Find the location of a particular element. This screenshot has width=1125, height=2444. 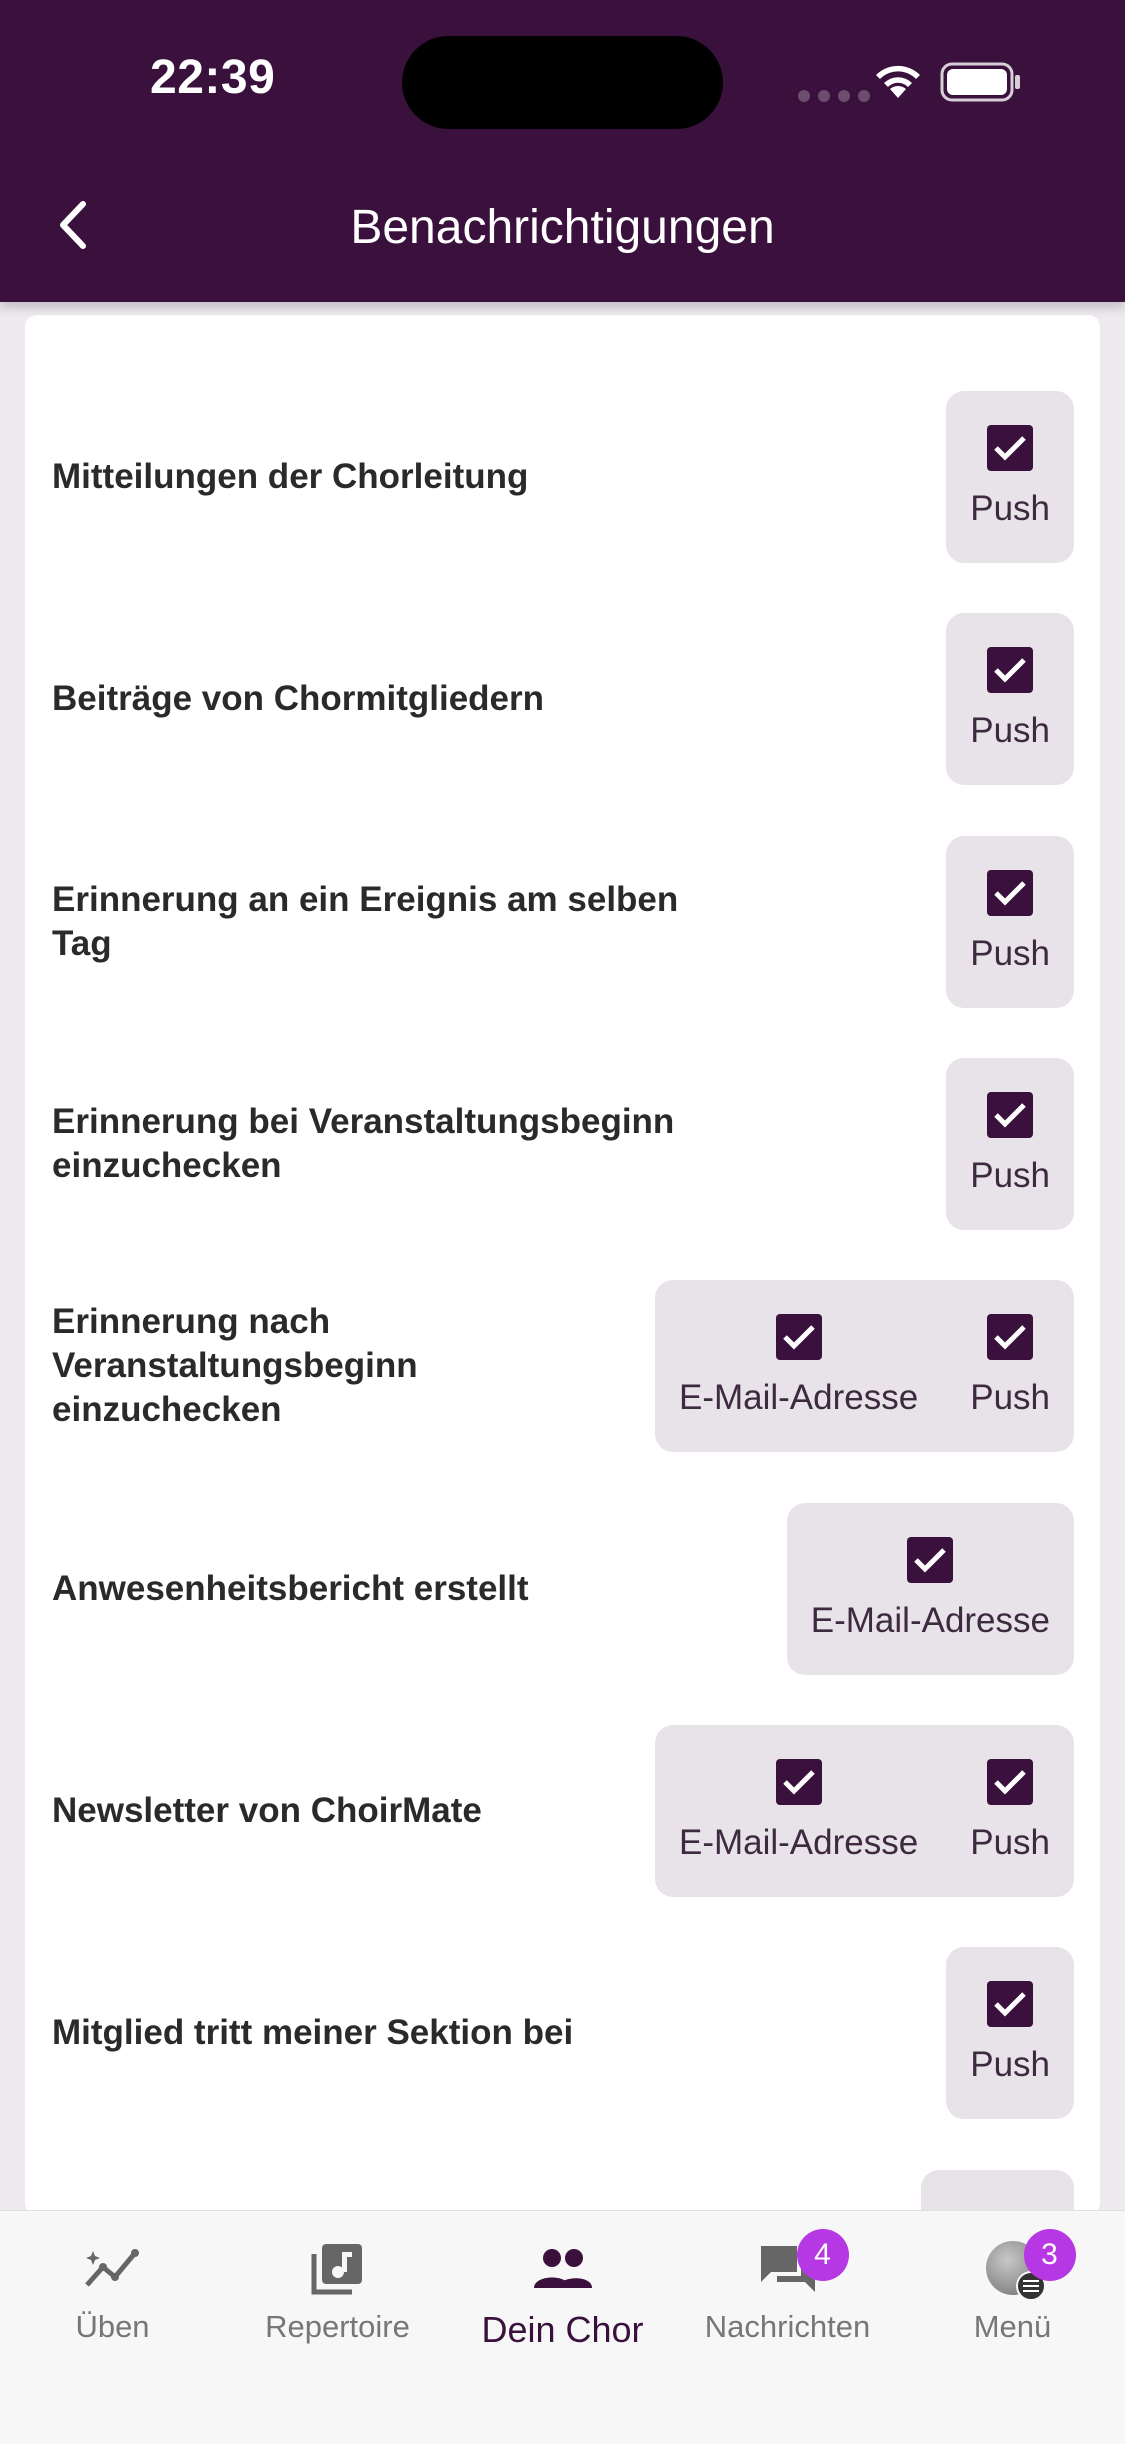

cellular-signal-icon is located at coordinates (834, 96).